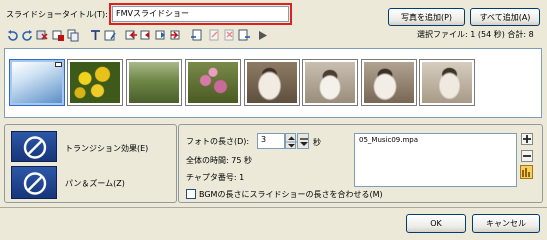 This screenshot has width=547, height=240. I want to click on photo-length-spinner, so click(291, 141).